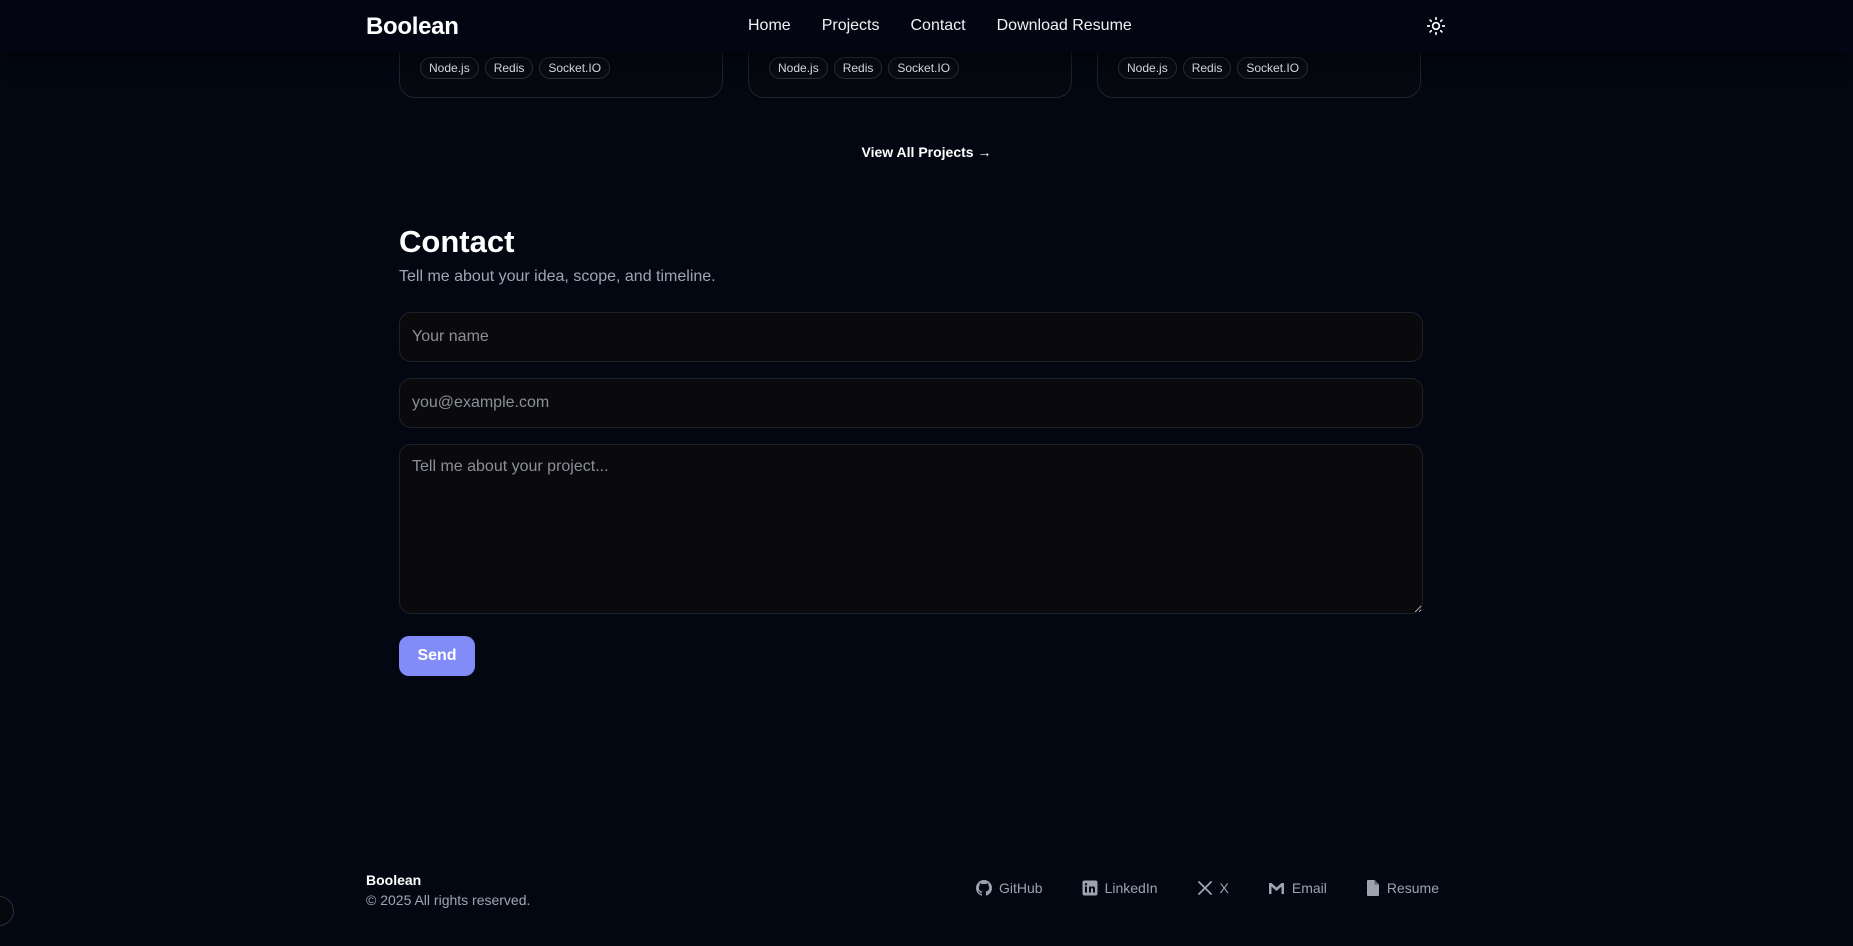  What do you see at coordinates (412, 27) in the screenshot?
I see `brand-logo: Boolean` at bounding box center [412, 27].